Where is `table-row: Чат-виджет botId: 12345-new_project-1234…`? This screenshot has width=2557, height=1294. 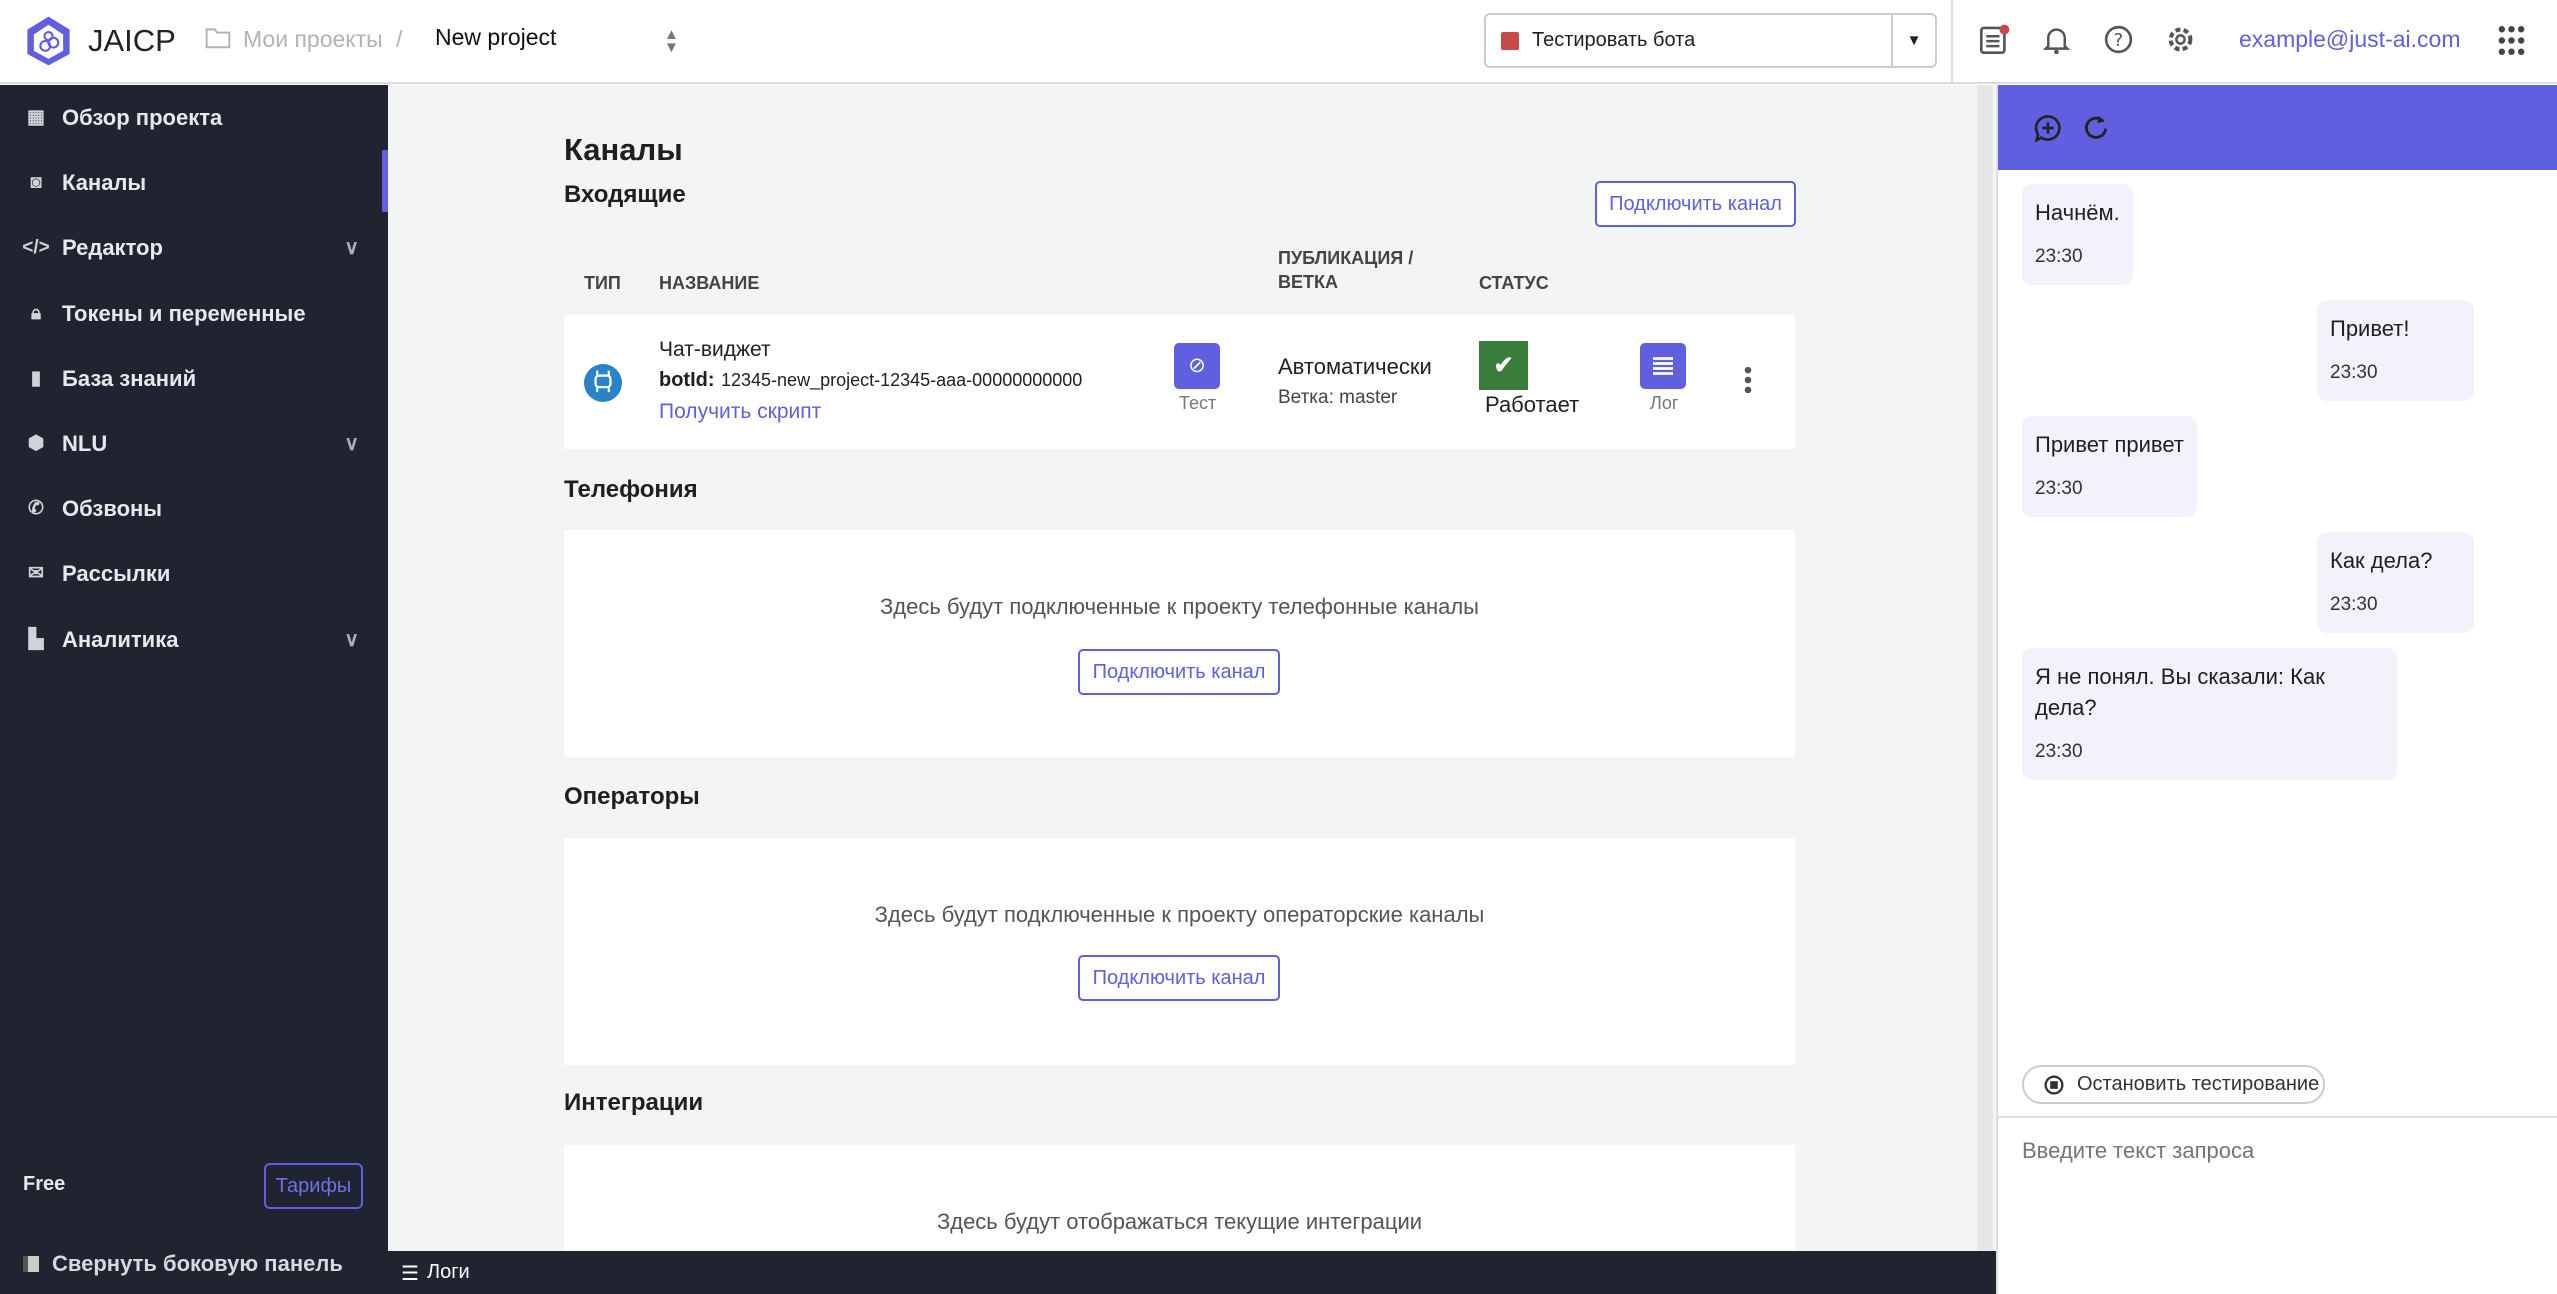 table-row: Чат-виджет botId: 12345-new_project-1234… is located at coordinates (1179, 382).